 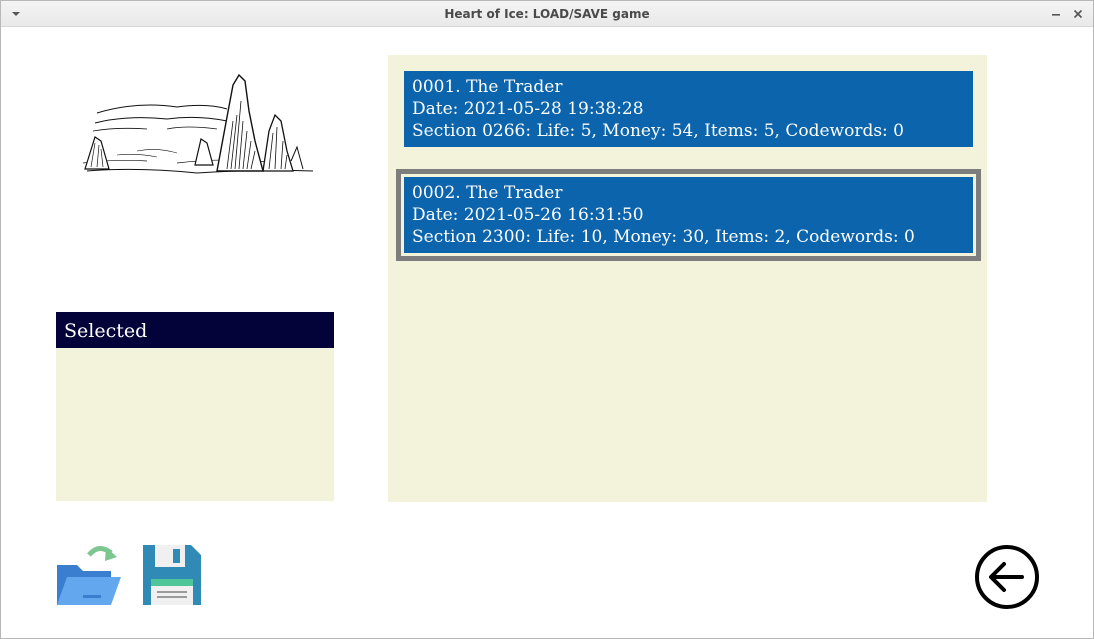 What do you see at coordinates (1056, 14) in the screenshot?
I see `minimize-icon` at bounding box center [1056, 14].